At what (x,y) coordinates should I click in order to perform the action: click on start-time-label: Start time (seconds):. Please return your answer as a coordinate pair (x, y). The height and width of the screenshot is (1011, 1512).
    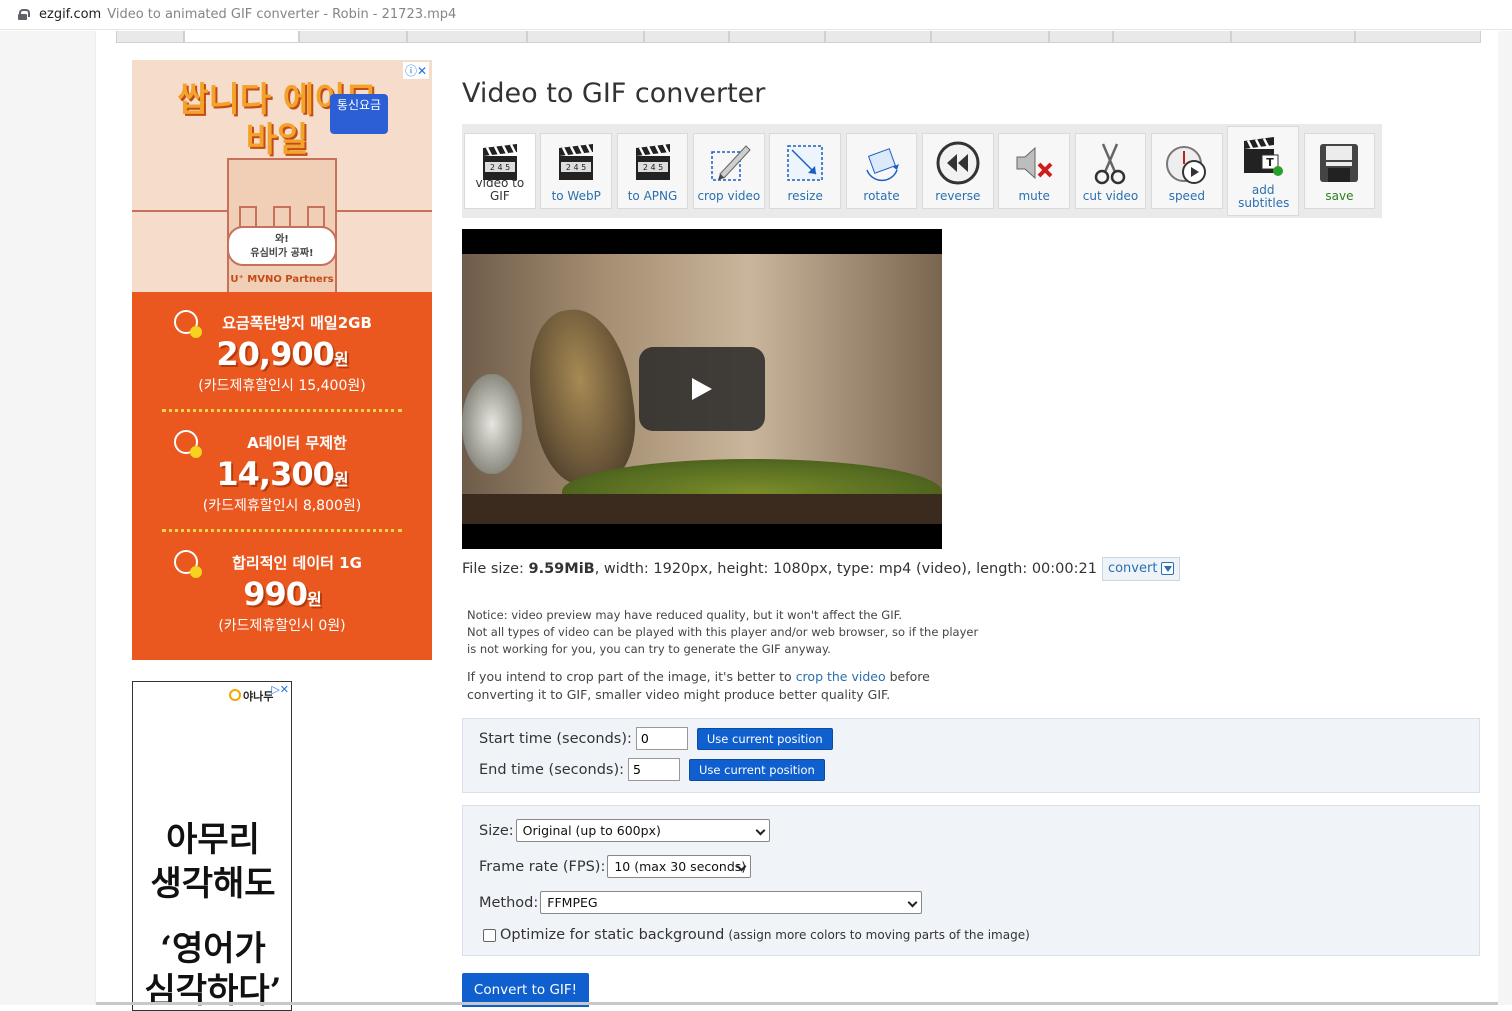
    Looking at the image, I should click on (555, 738).